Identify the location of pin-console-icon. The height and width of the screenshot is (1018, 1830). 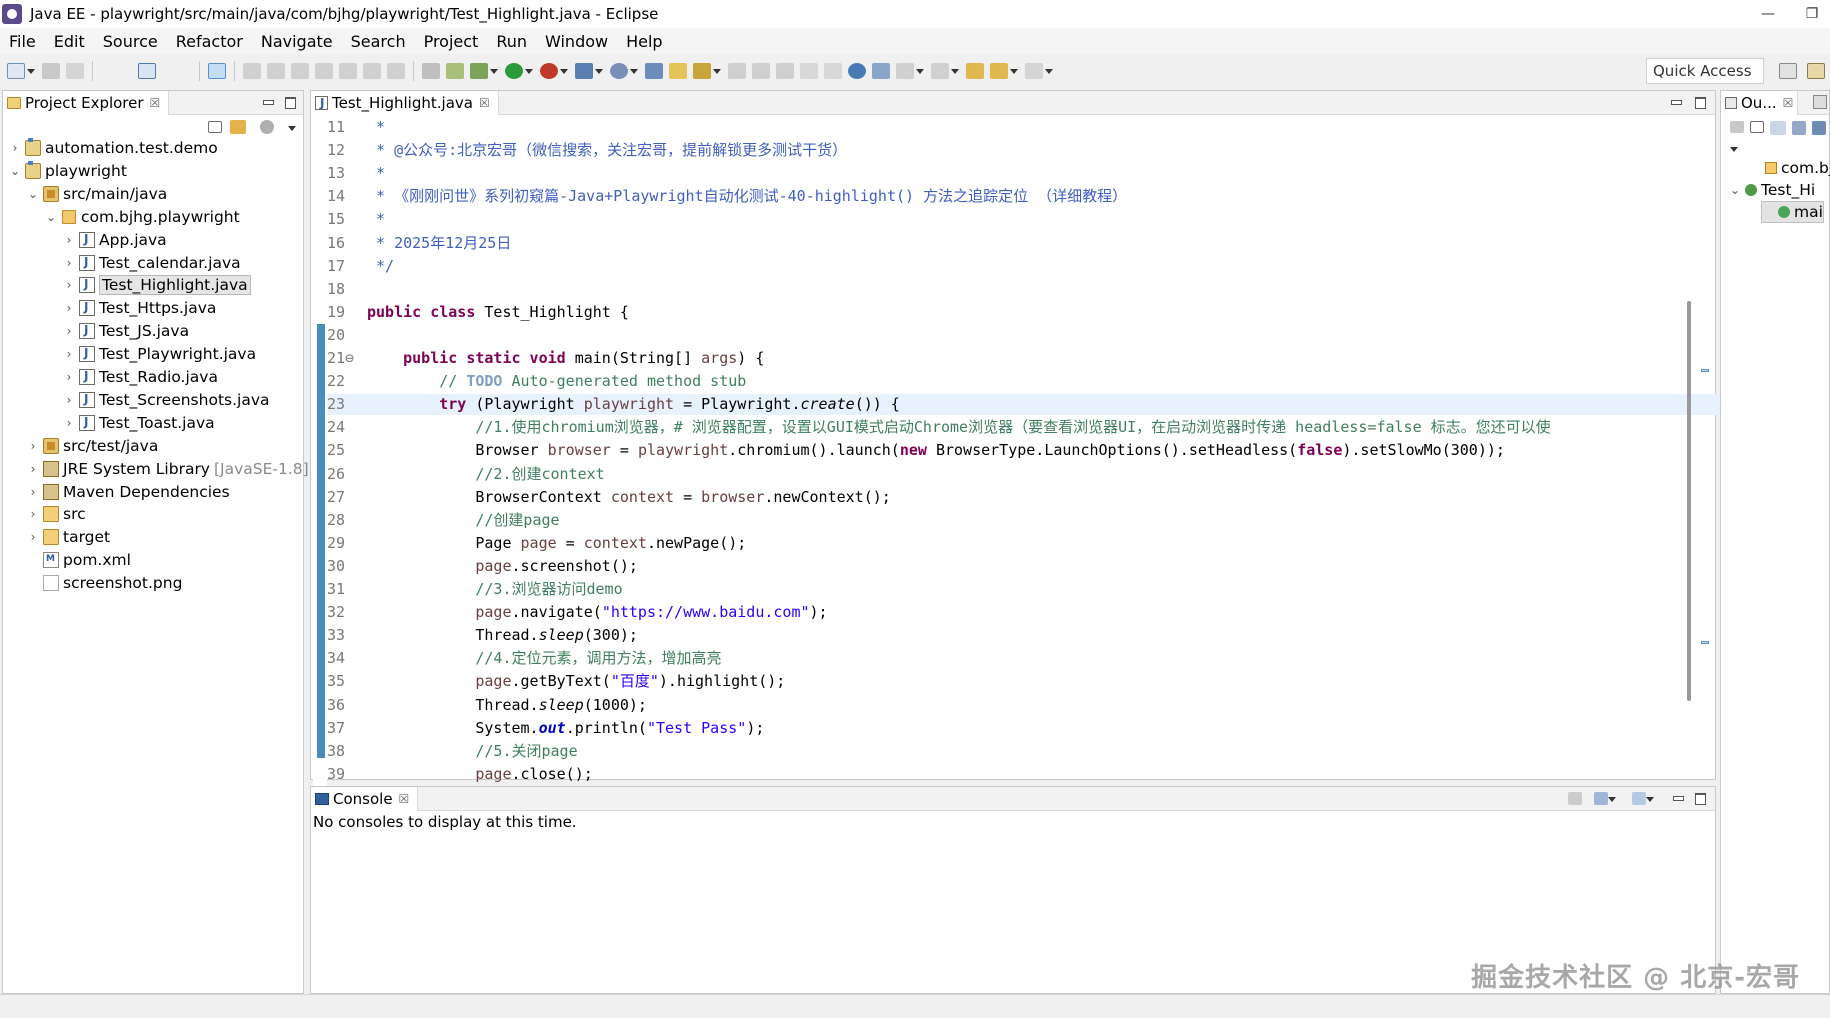
(1575, 798).